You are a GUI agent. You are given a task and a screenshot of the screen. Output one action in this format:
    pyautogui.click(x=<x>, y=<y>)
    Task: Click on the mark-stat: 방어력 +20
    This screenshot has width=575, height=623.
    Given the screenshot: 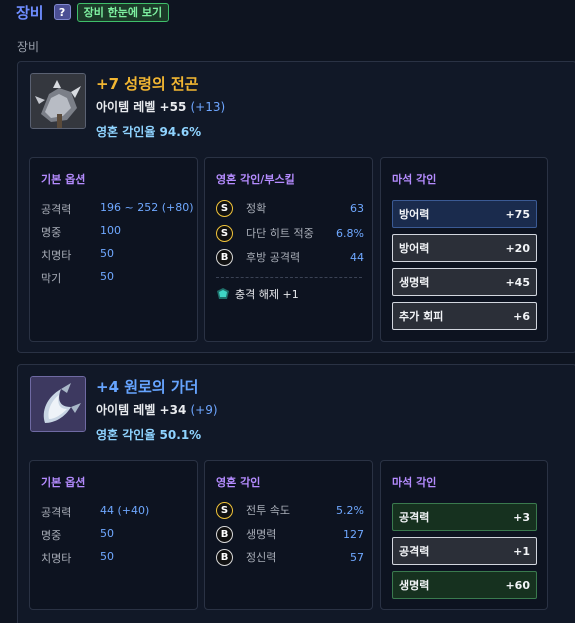 What is the action you would take?
    pyautogui.click(x=464, y=248)
    